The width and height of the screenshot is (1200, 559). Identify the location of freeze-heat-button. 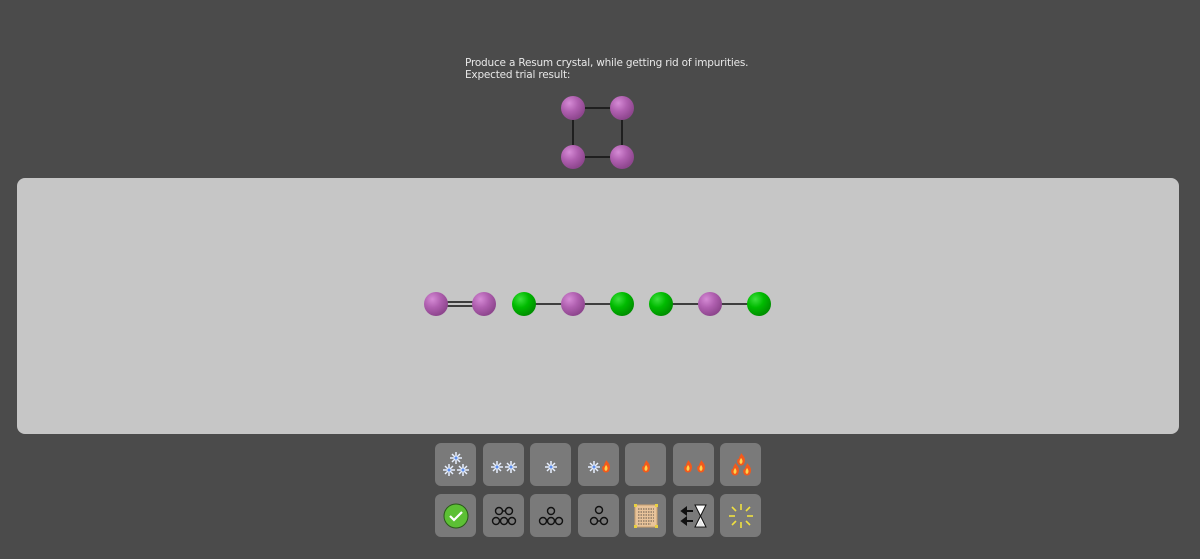
(598, 464).